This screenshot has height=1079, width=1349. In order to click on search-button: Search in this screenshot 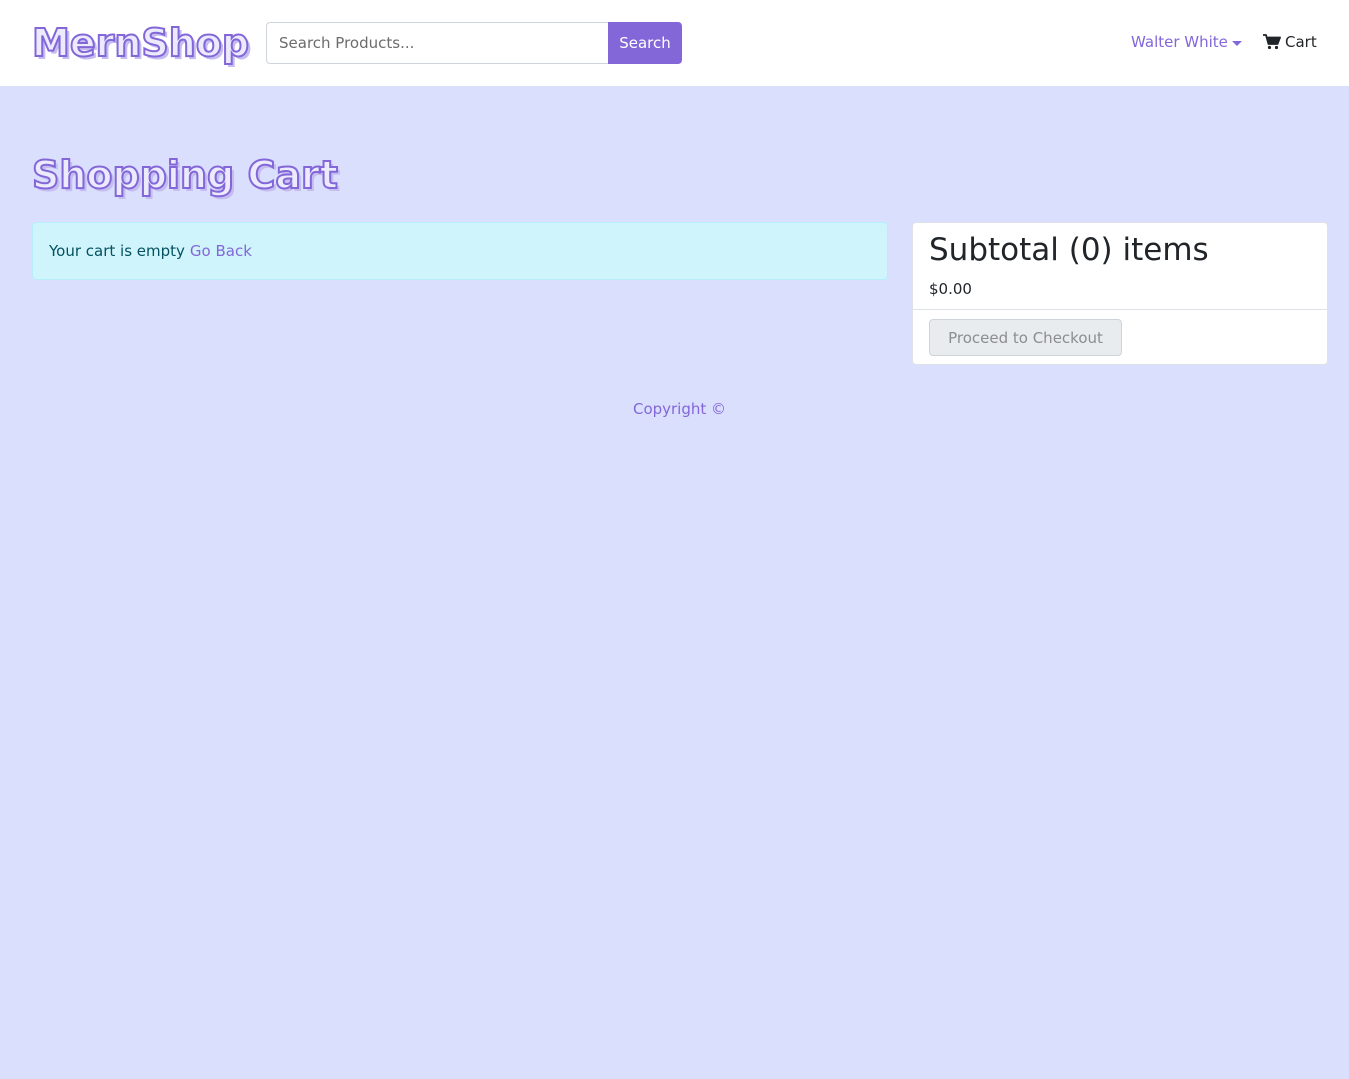, I will do `click(645, 43)`.